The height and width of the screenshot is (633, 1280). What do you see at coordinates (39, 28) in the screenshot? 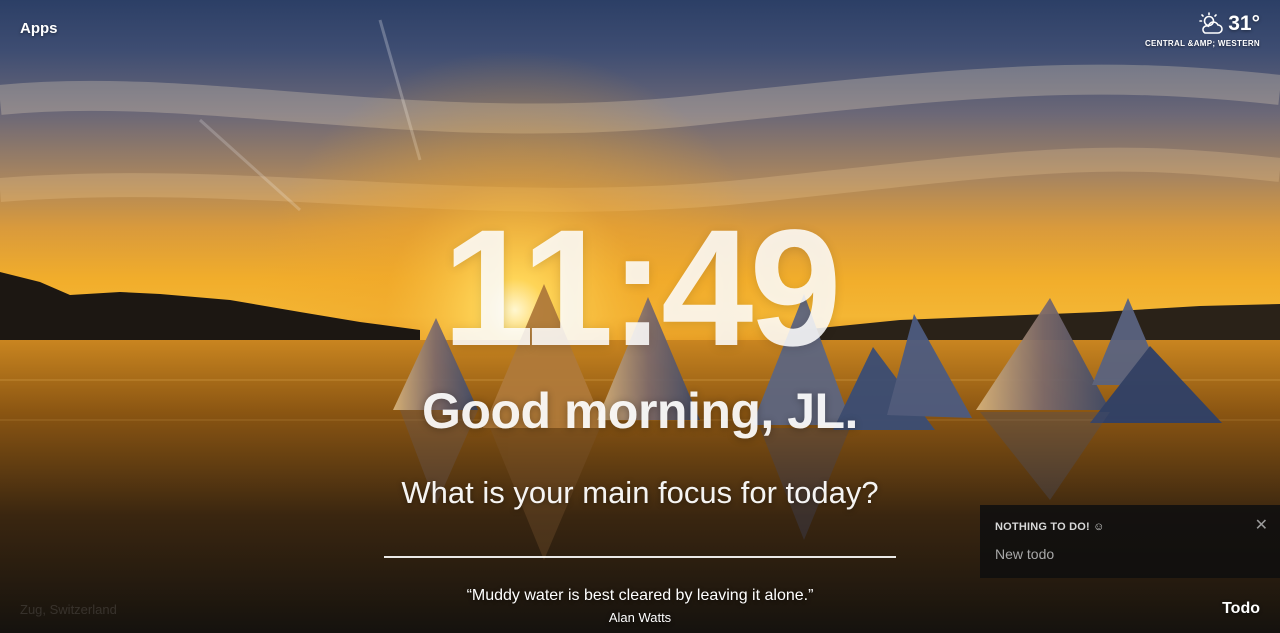
I see `apps-link: Apps` at bounding box center [39, 28].